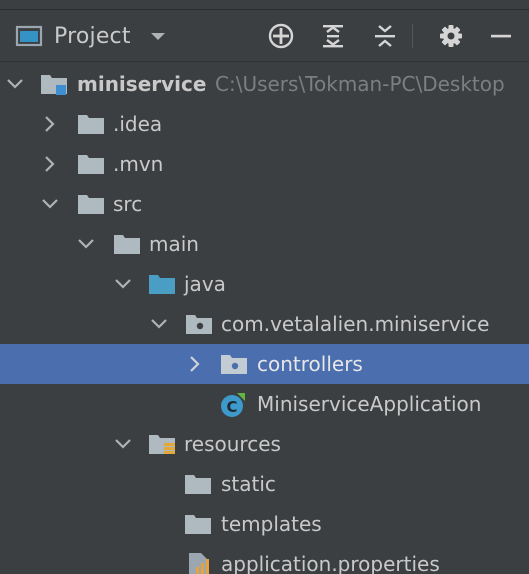 Image resolution: width=529 pixels, height=574 pixels. Describe the element at coordinates (200, 563) in the screenshot. I see `properties-file-icon` at that location.